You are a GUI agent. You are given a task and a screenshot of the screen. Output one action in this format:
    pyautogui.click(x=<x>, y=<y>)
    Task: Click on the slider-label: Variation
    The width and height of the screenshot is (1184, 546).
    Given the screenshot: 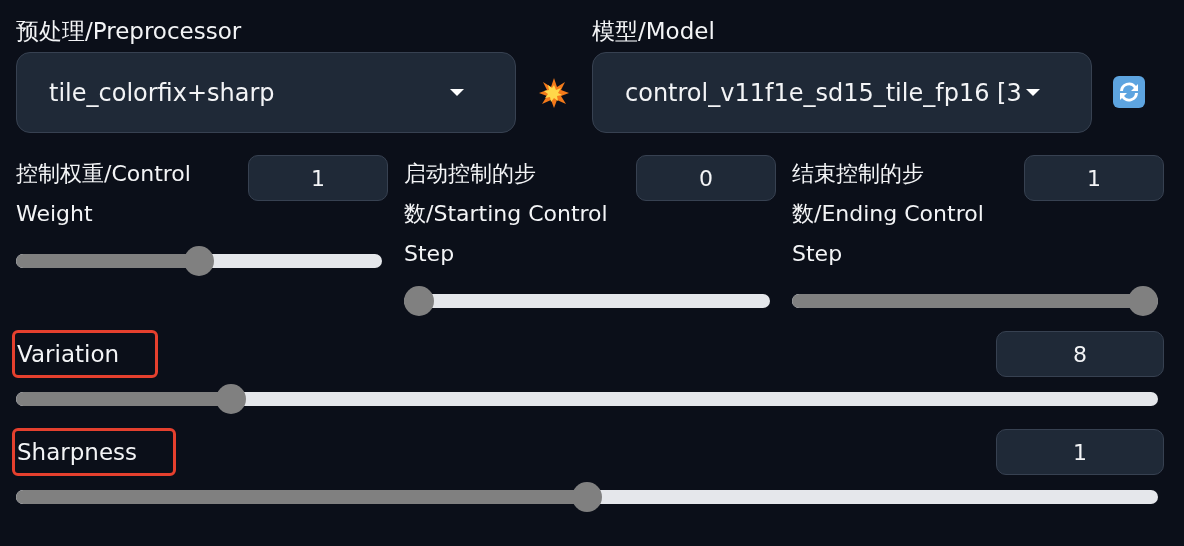 What is the action you would take?
    pyautogui.click(x=85, y=354)
    